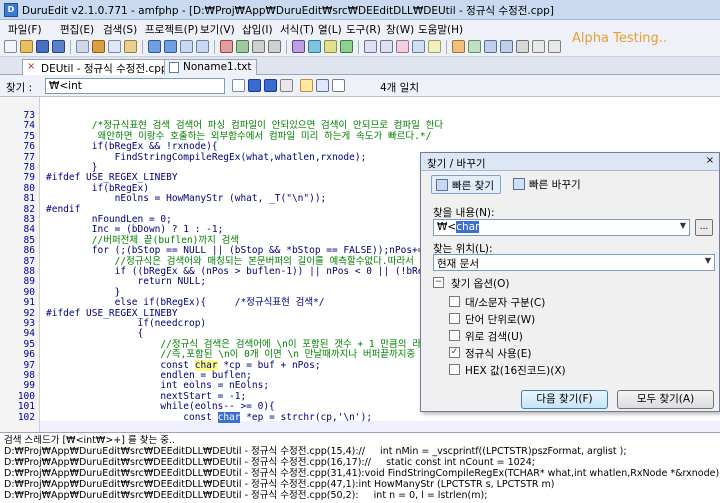  I want to click on look-in-value: 현재 문서, so click(458, 264).